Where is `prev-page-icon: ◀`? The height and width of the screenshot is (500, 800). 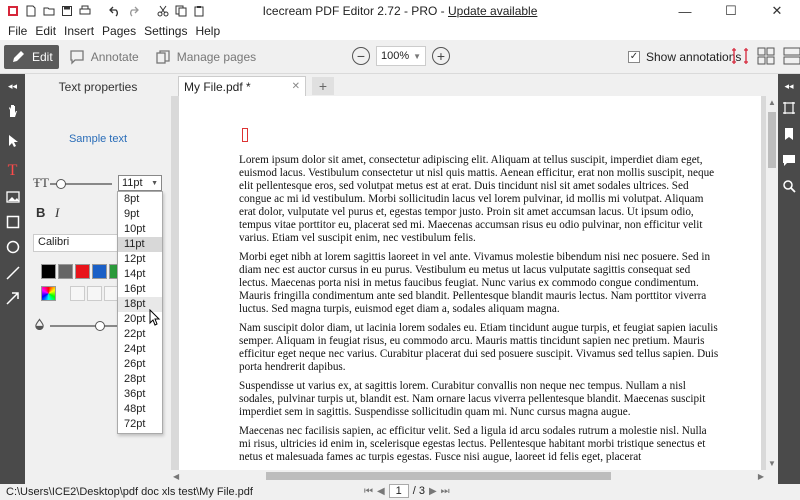 prev-page-icon: ◀ is located at coordinates (381, 491).